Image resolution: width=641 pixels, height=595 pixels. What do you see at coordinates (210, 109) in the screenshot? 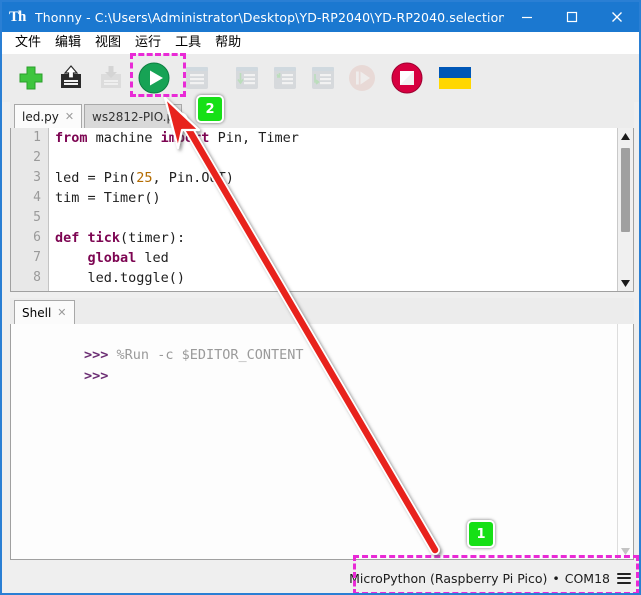
I see `step-badge-2: 2` at bounding box center [210, 109].